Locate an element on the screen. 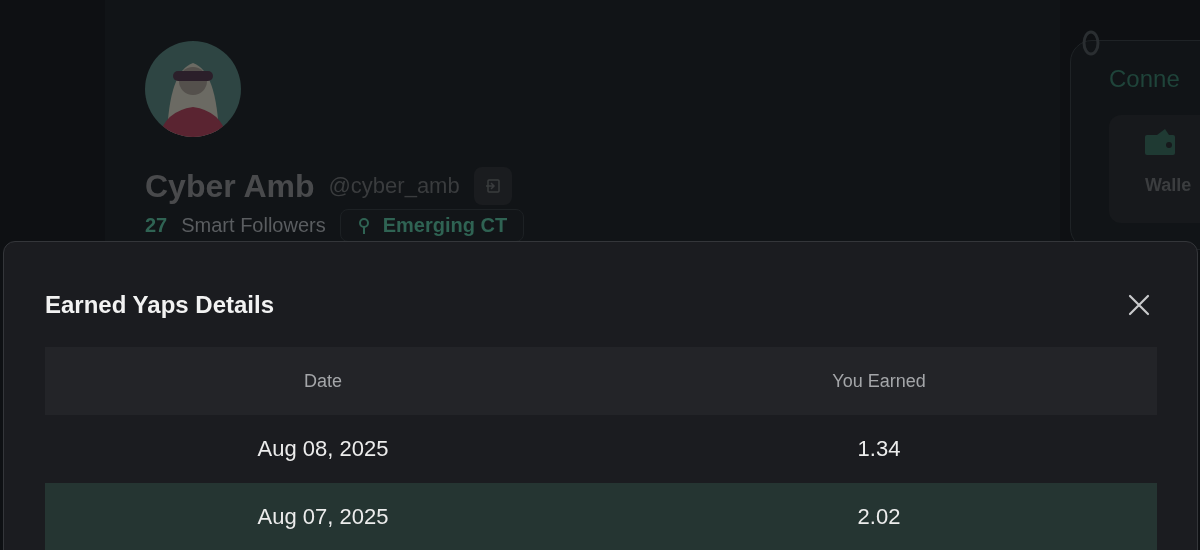 This screenshot has height=550, width=1200. table-cell: 2.02 is located at coordinates (879, 517).